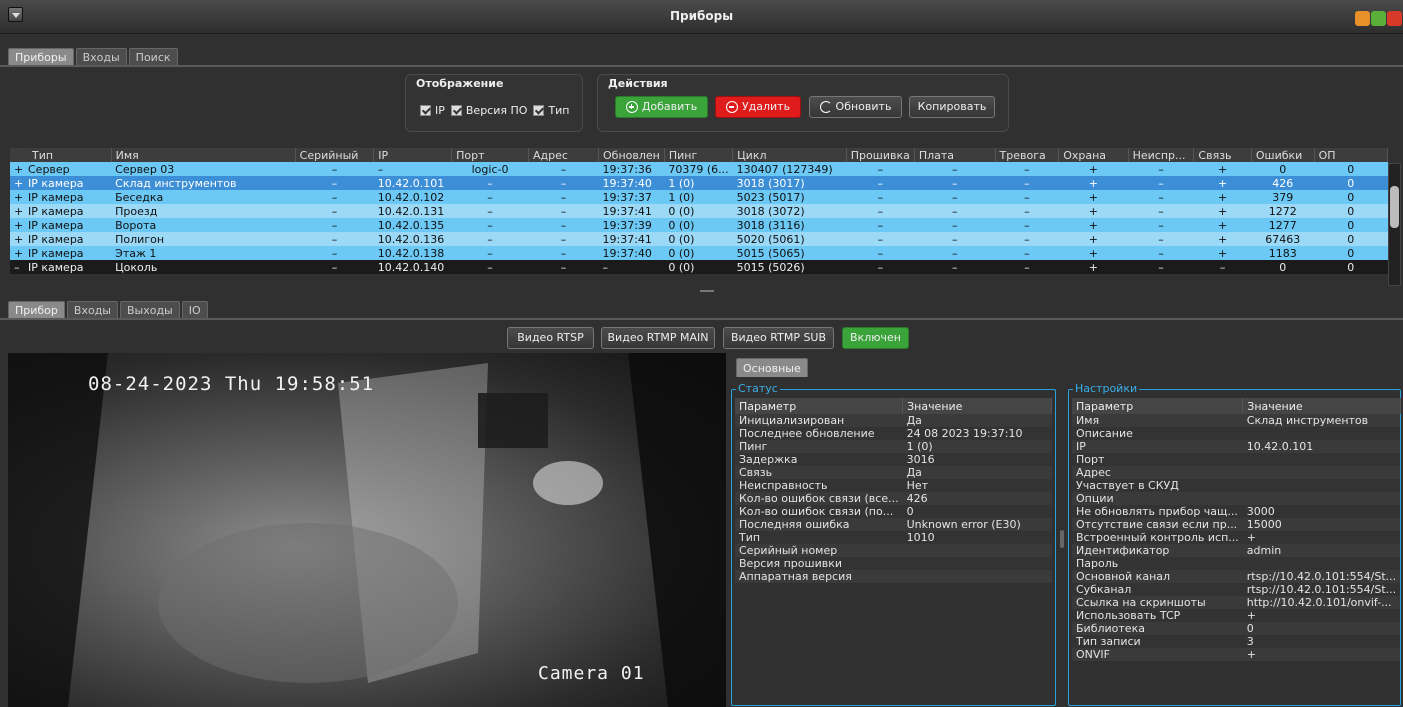  What do you see at coordinates (875, 338) in the screenshot?
I see `enabled-toggle: Включен` at bounding box center [875, 338].